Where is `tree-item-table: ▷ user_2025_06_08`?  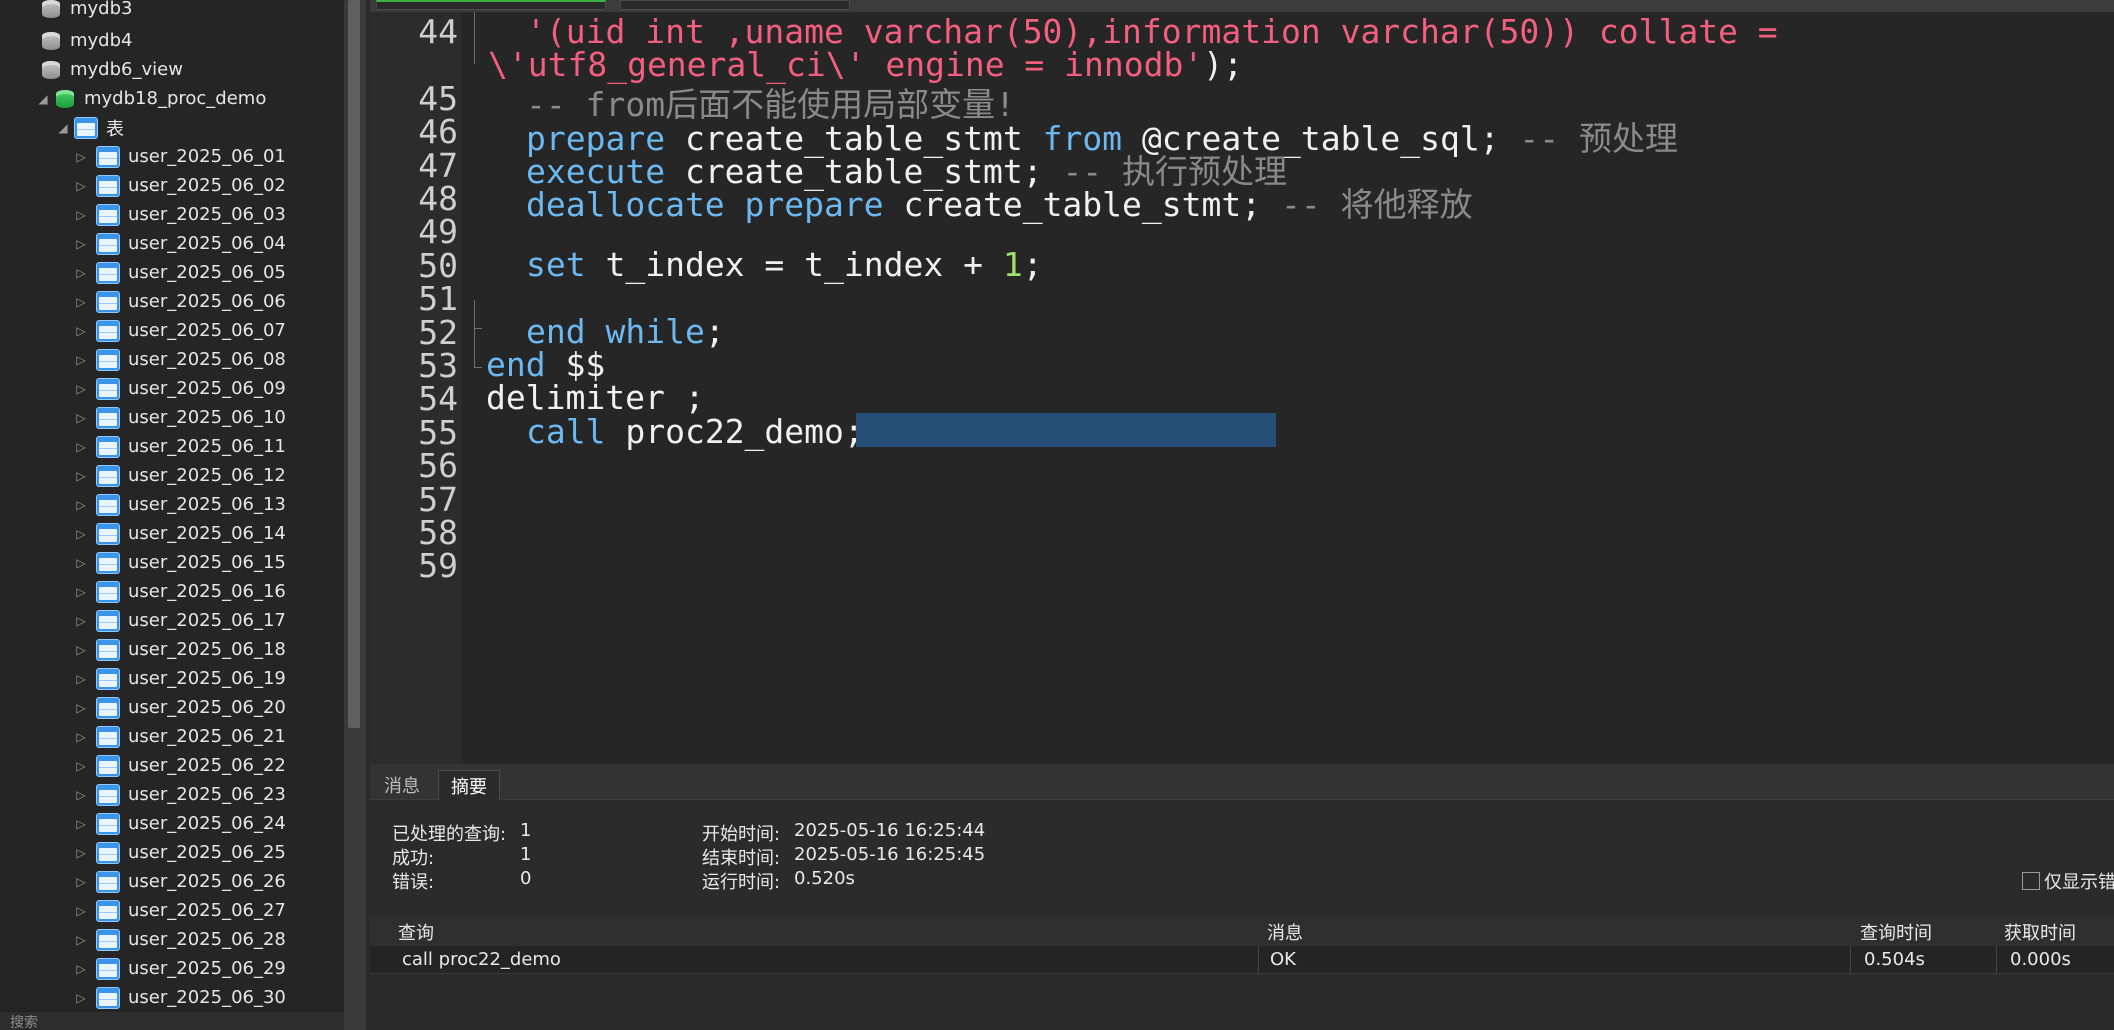
tree-item-table: ▷ user_2025_06_08 is located at coordinates (180, 359).